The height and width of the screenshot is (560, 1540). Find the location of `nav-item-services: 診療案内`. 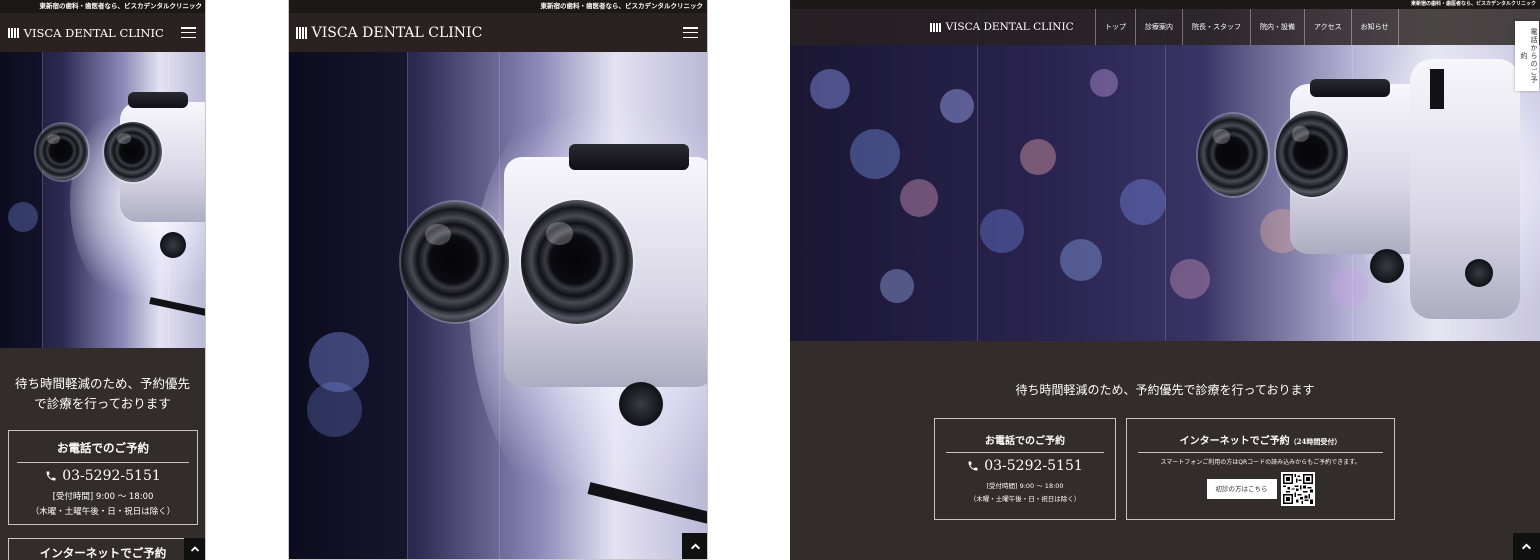

nav-item-services: 診療案内 is located at coordinates (1158, 27).